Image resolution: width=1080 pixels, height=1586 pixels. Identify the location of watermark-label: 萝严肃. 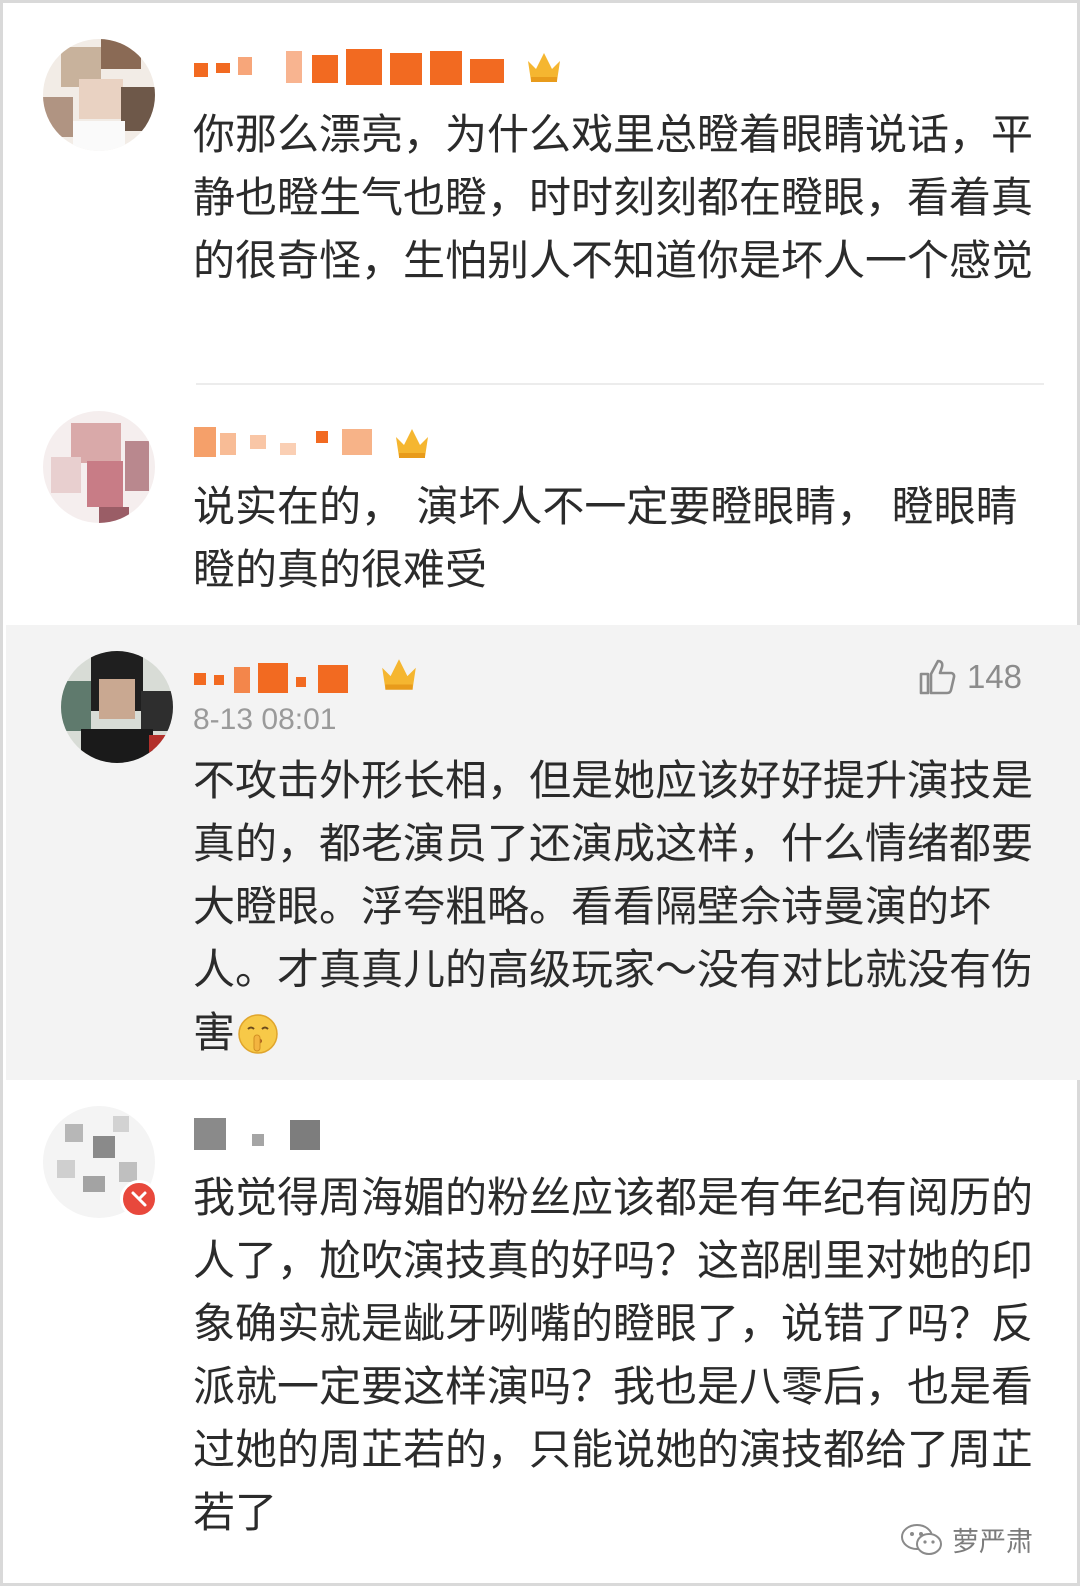
(992, 1542).